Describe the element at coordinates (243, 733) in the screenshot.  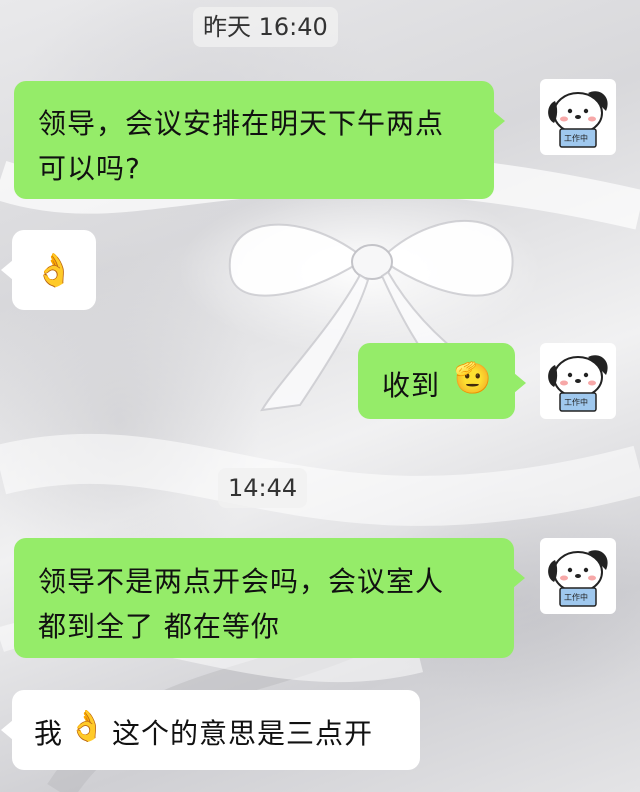
I see `message-text: 这个的意思是三点开` at that location.